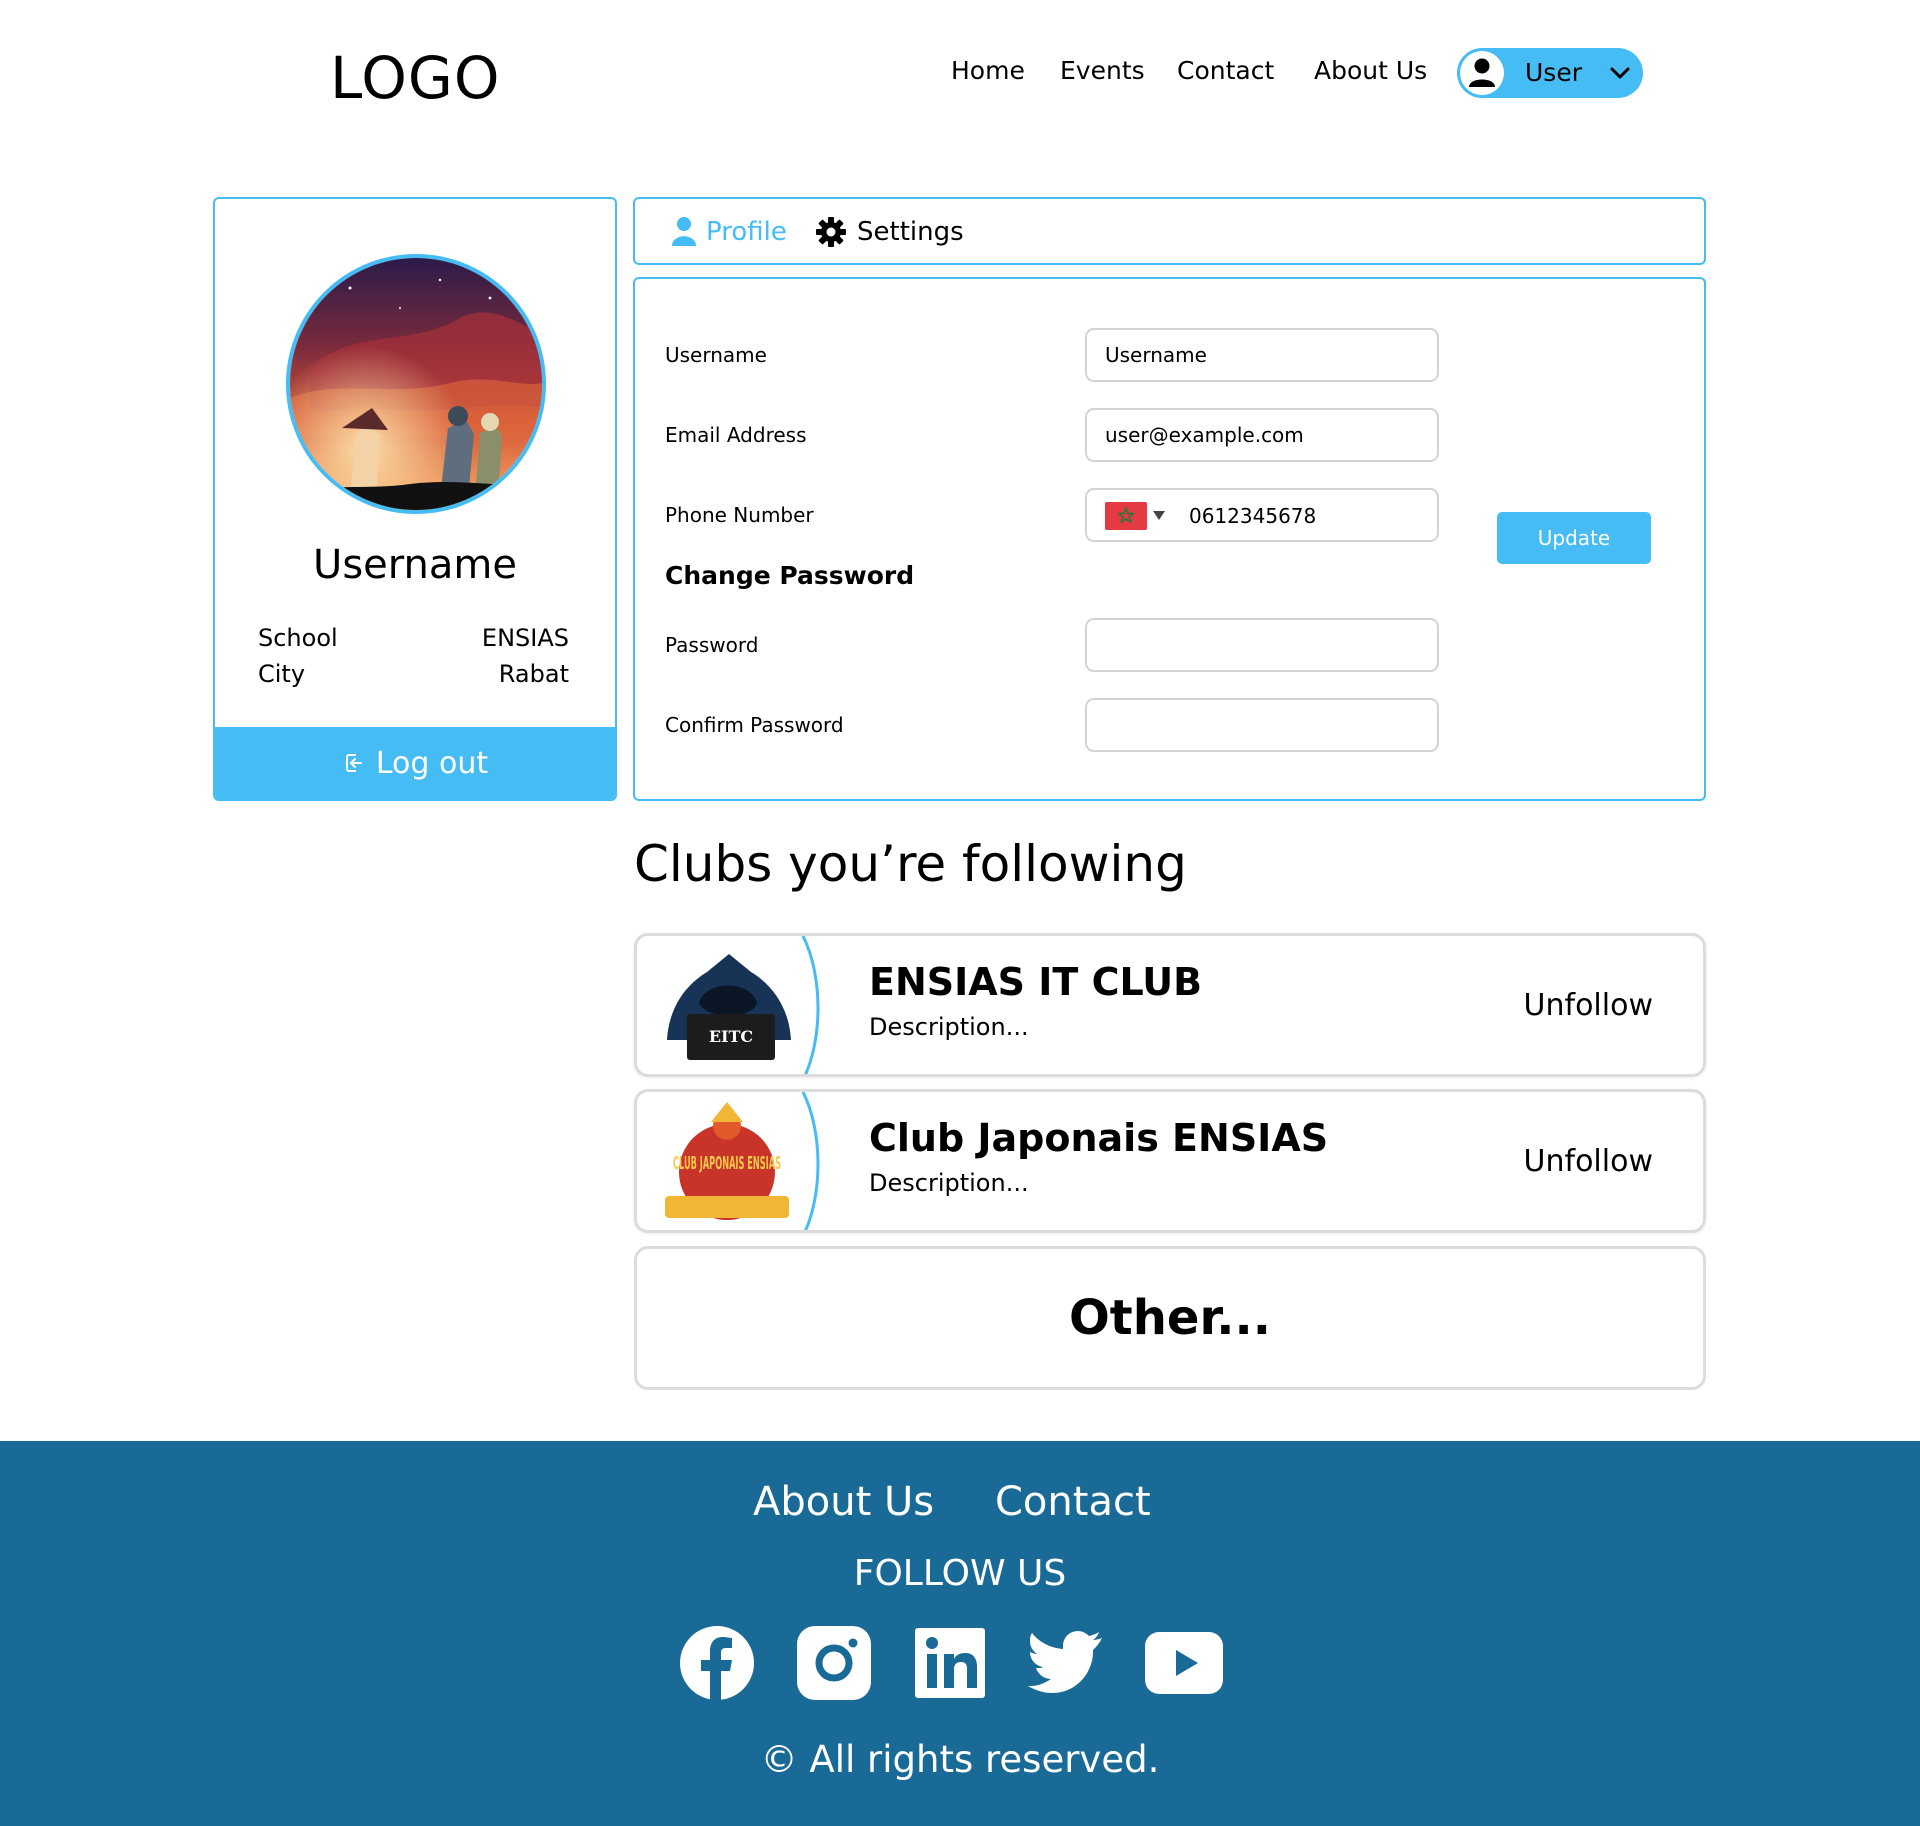 The image size is (1920, 1826). What do you see at coordinates (717, 1663) in the screenshot?
I see `facebook-icon` at bounding box center [717, 1663].